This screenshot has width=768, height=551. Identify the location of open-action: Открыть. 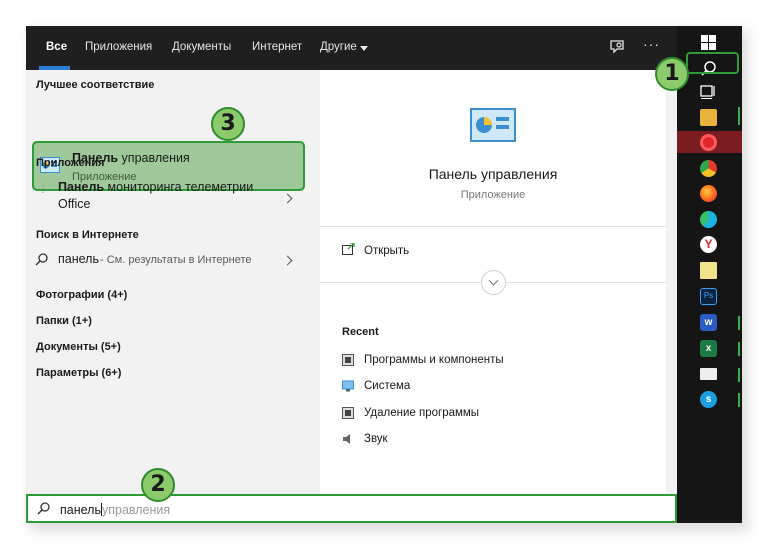
(493, 252).